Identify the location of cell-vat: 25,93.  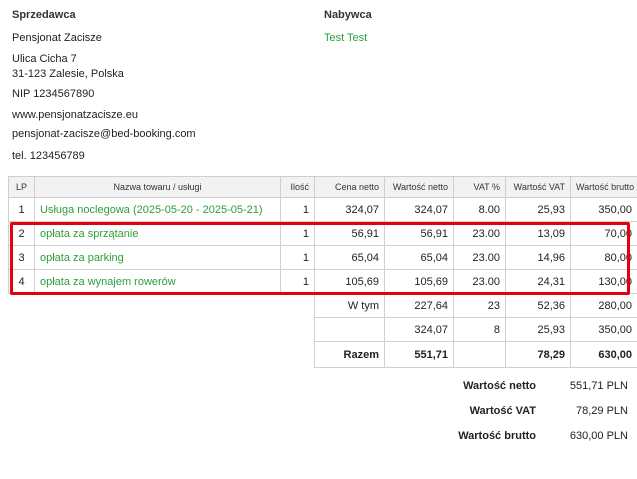
(538, 209).